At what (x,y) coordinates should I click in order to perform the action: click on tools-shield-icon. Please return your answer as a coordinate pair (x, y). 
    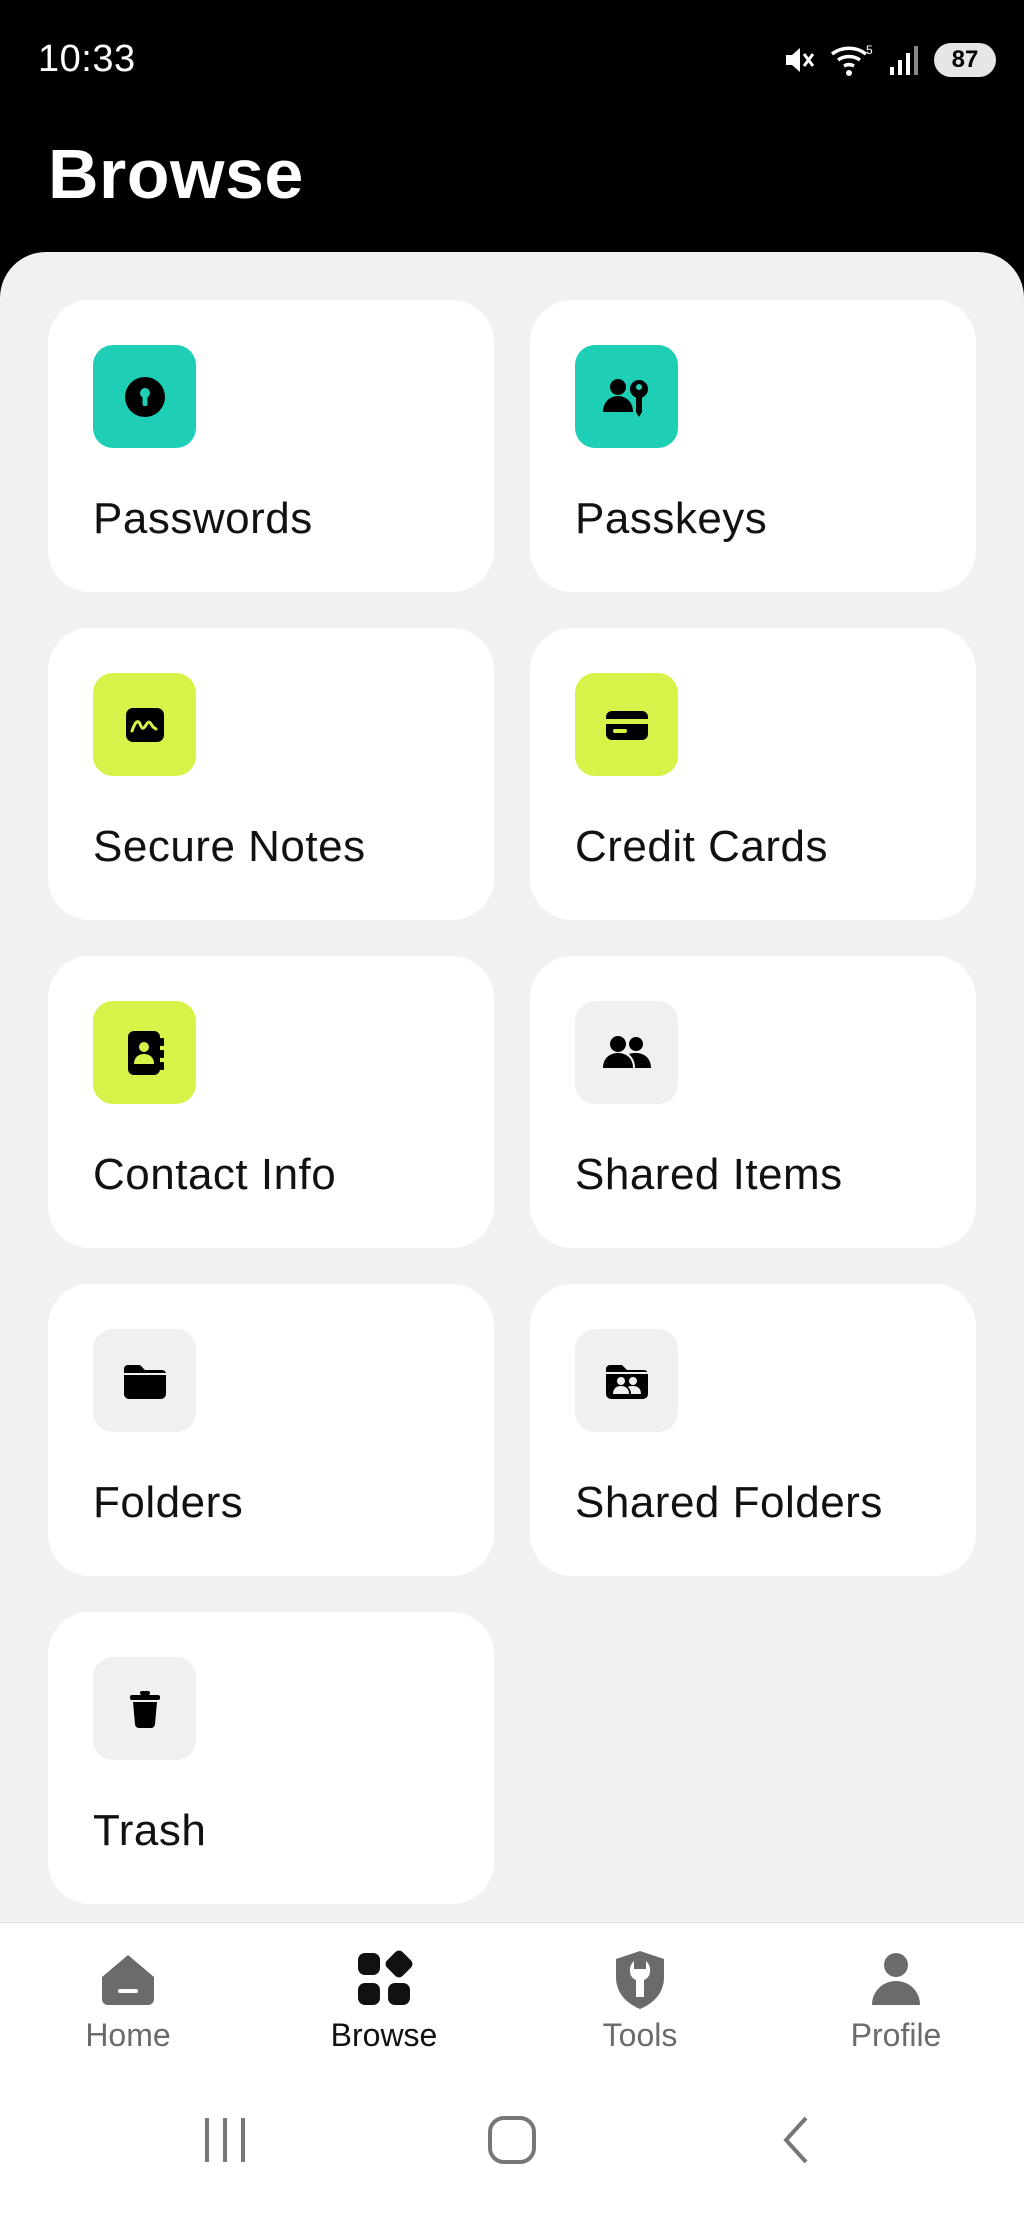
    Looking at the image, I should click on (640, 1980).